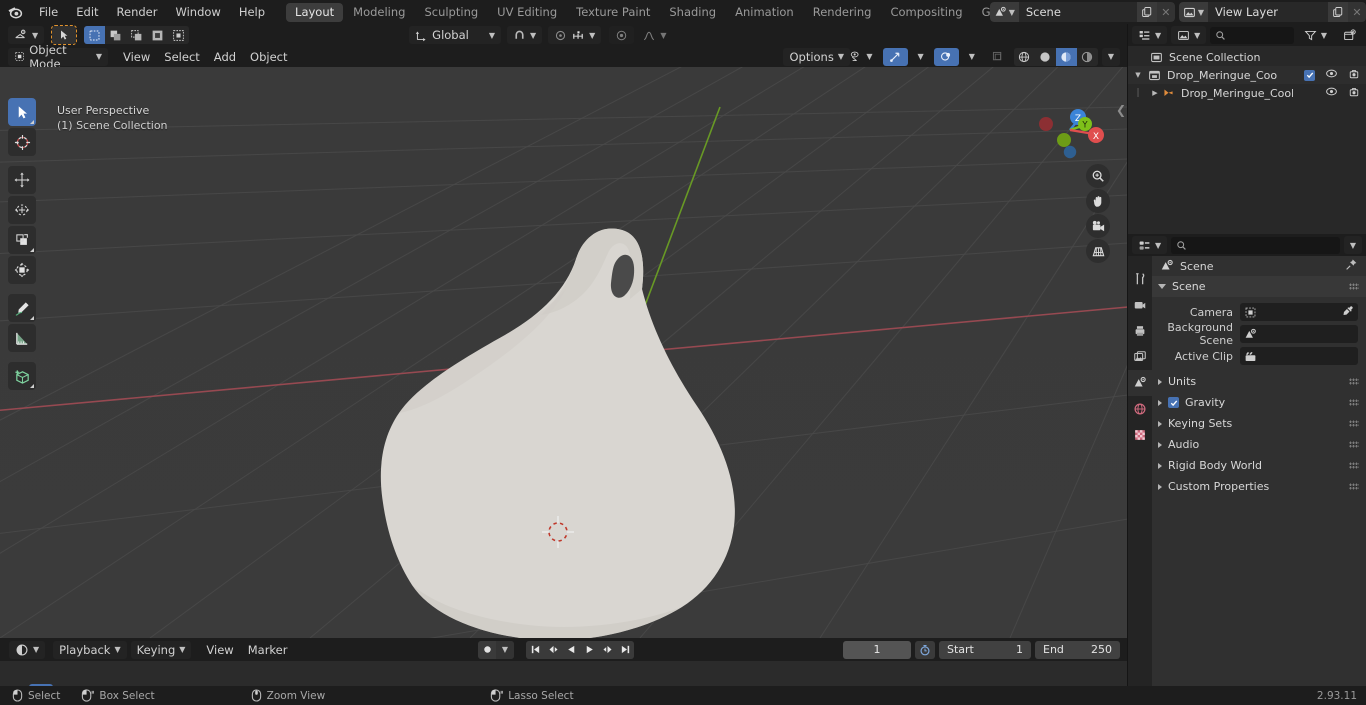  I want to click on render-camera-icon, so click(1354, 75).